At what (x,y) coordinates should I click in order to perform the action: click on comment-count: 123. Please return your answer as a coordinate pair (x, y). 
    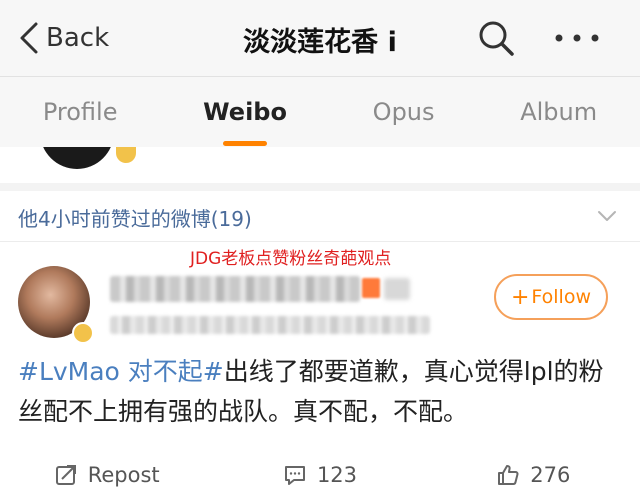
    Looking at the image, I should click on (337, 475).